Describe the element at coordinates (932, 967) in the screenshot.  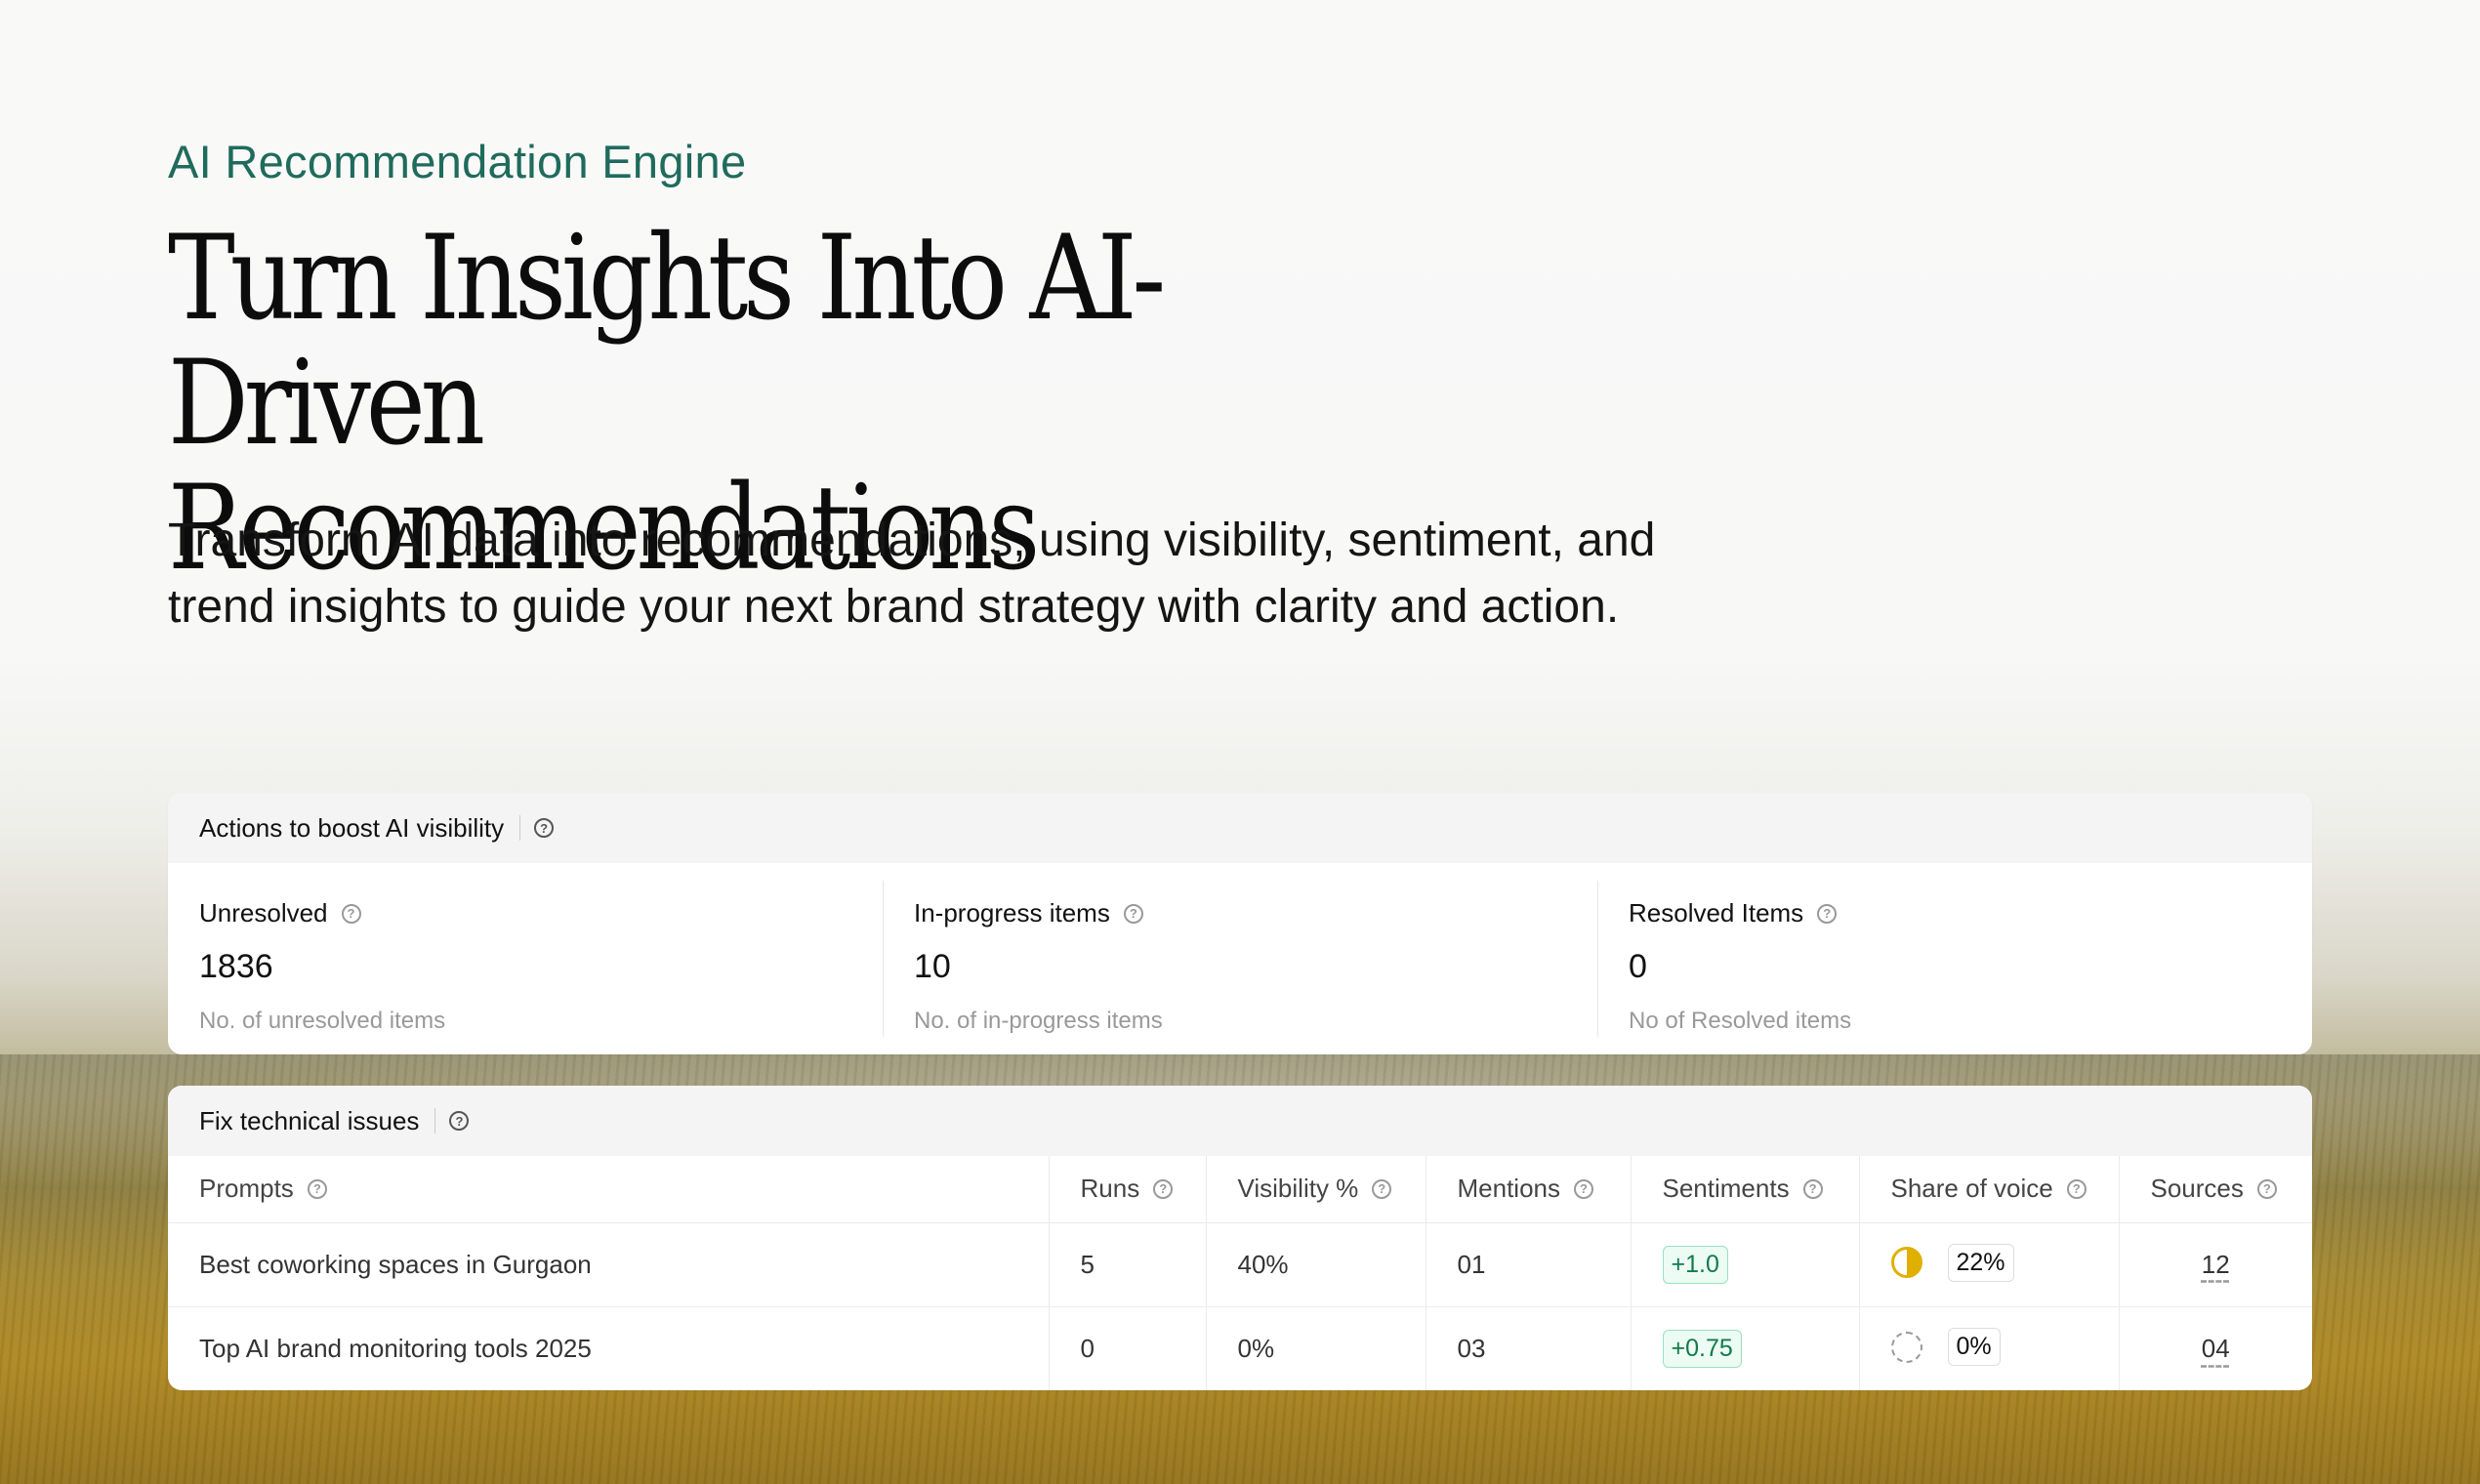
I see `stat-value: 10` at that location.